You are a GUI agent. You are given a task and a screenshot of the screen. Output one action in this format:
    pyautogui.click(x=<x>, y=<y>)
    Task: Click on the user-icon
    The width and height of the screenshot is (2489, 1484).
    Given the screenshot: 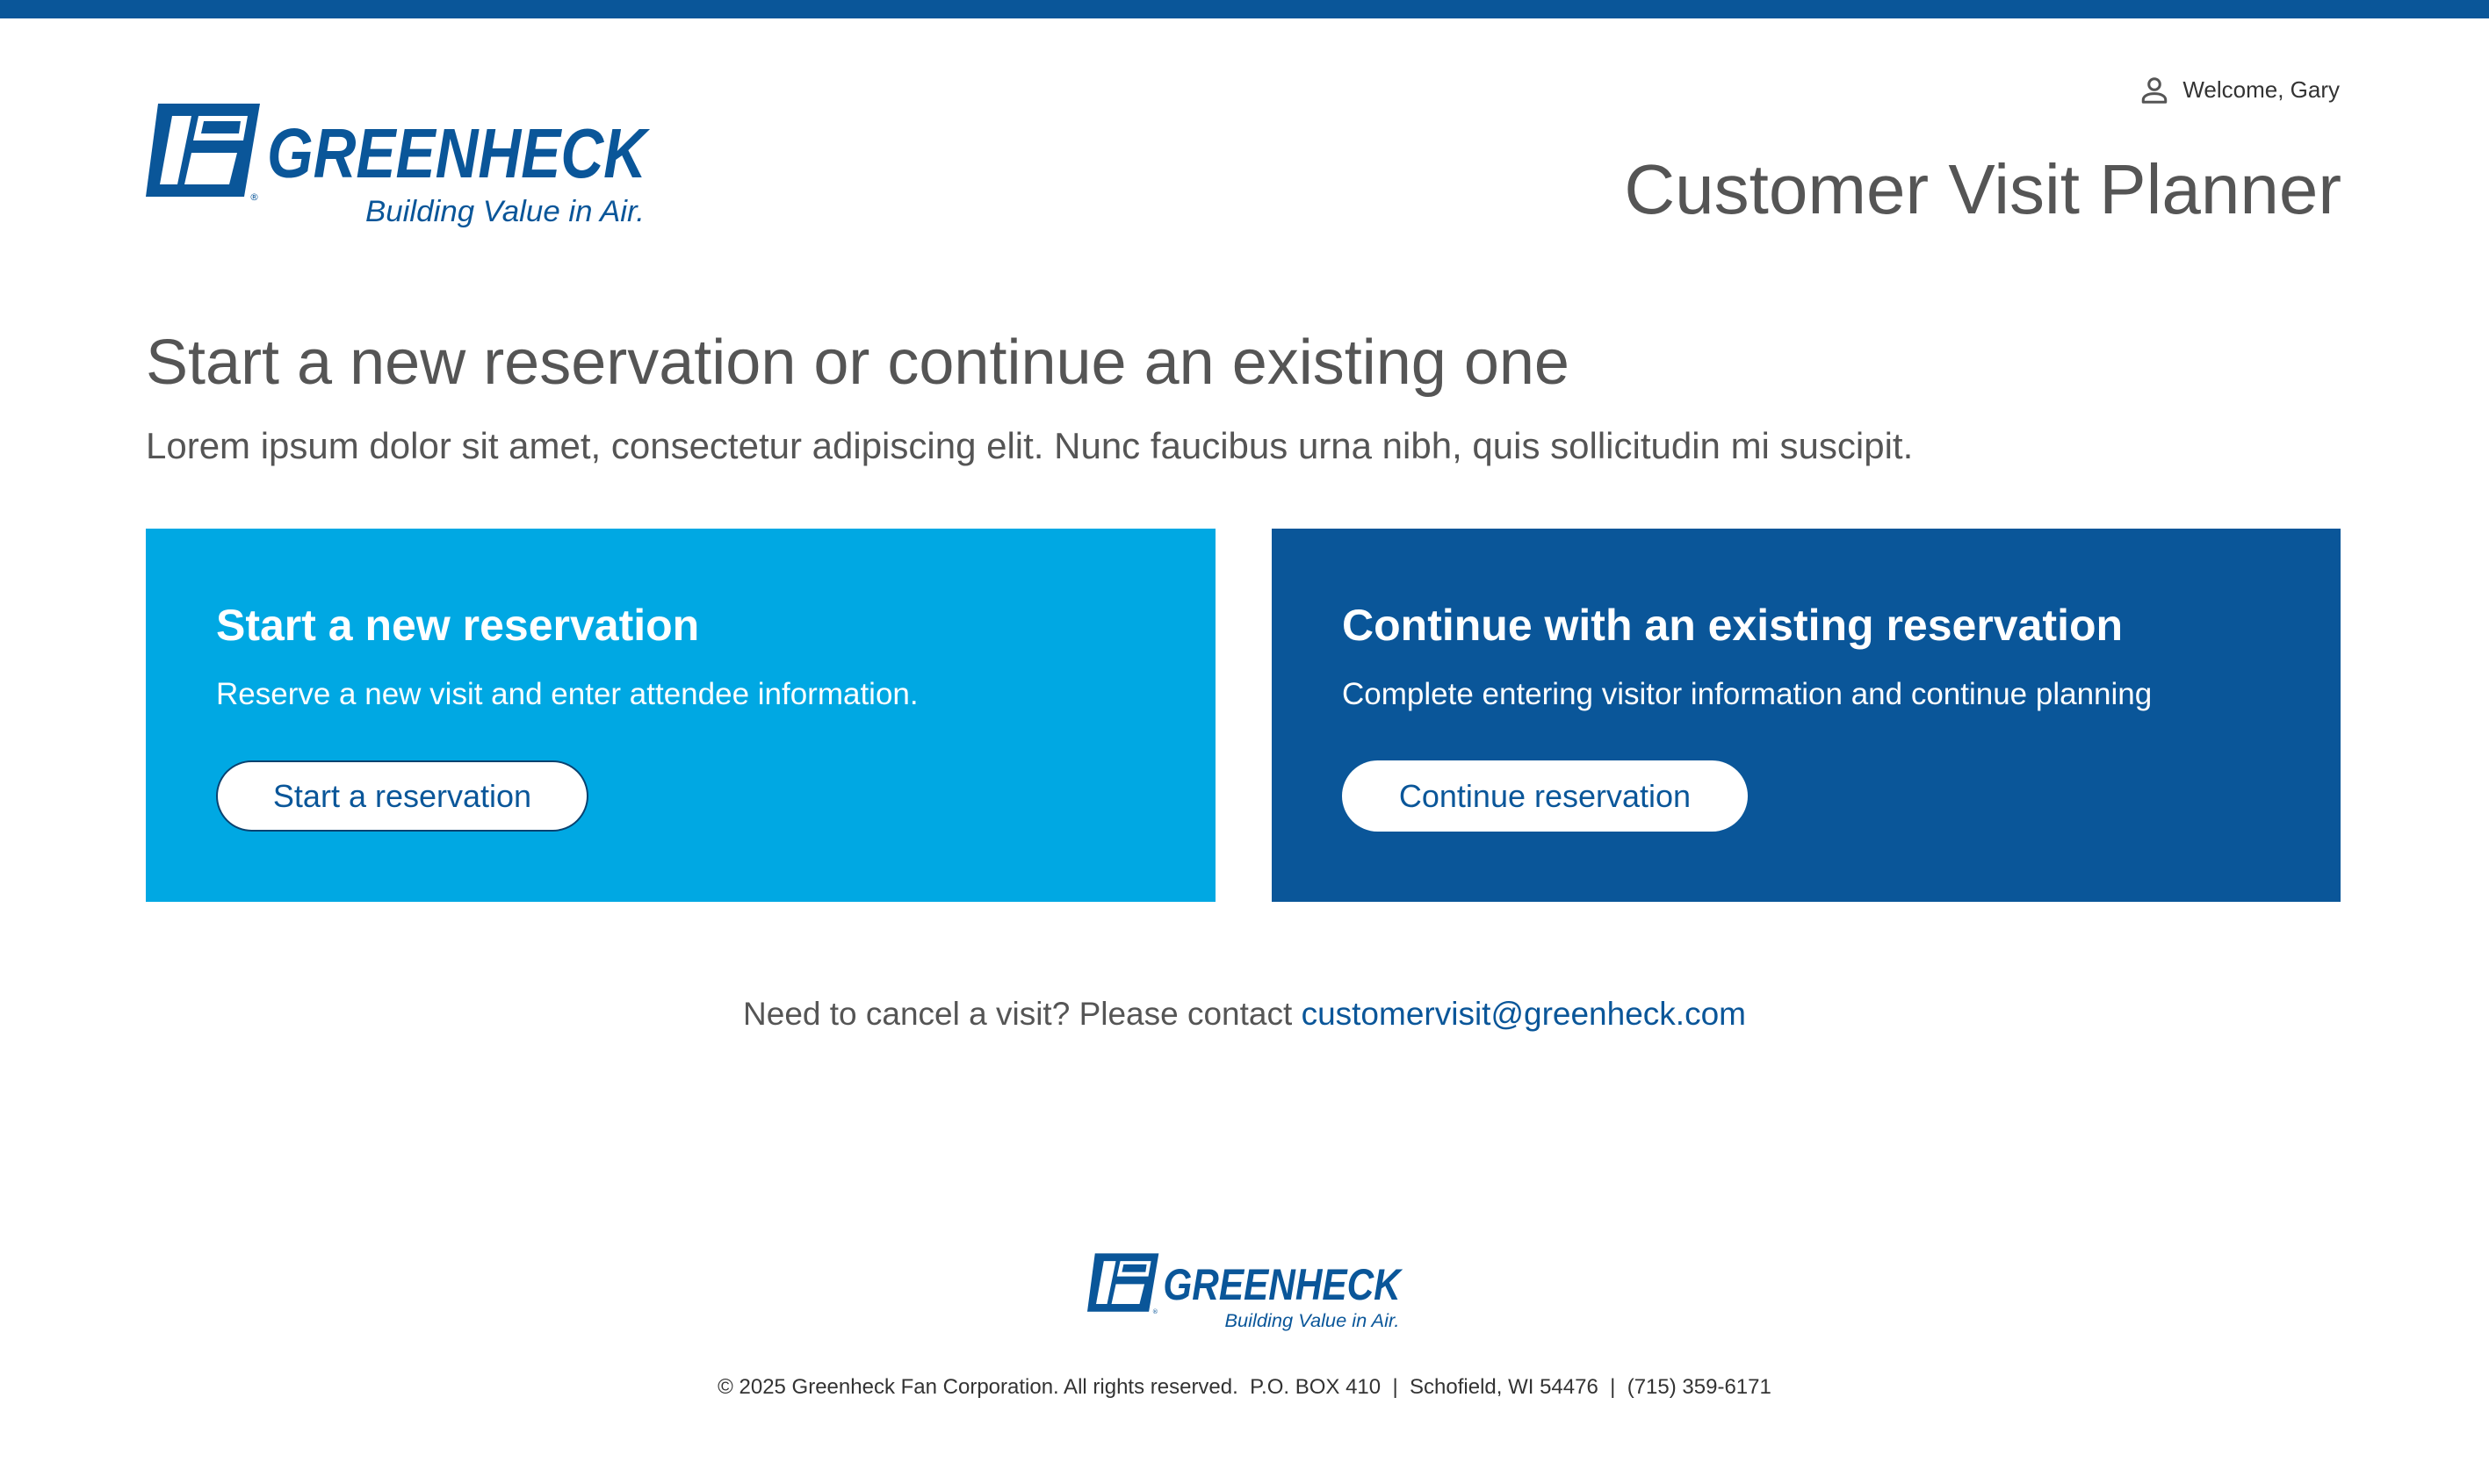 What is the action you would take?
    pyautogui.click(x=2155, y=90)
    